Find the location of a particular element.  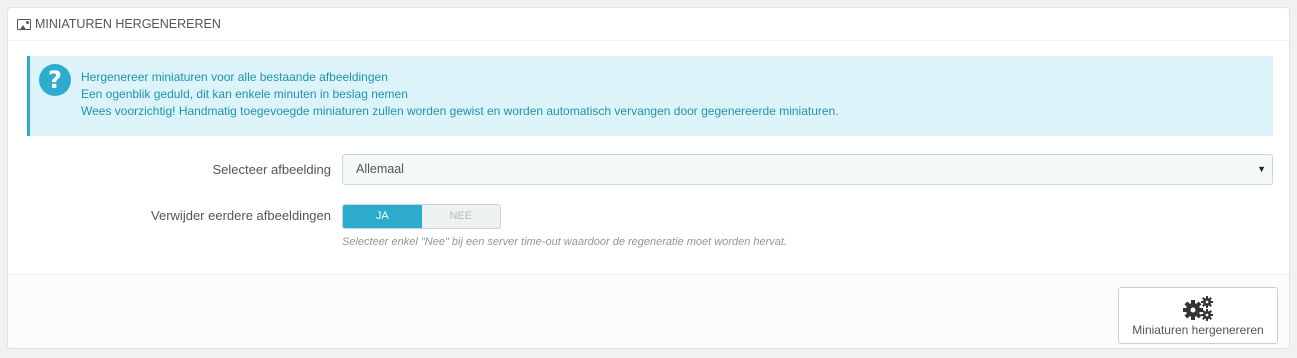

erase-previous-switch: JA NEE is located at coordinates (421, 216).